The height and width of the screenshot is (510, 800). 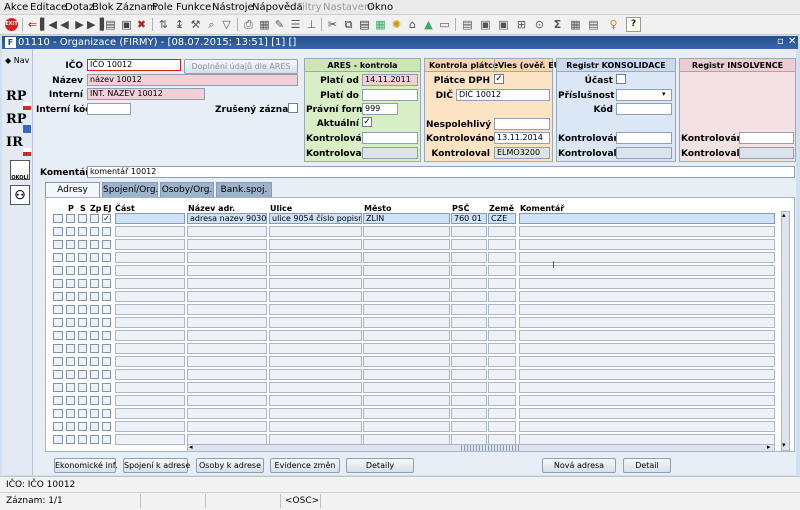 I want to click on save-icon: ▣, so click(x=126, y=24).